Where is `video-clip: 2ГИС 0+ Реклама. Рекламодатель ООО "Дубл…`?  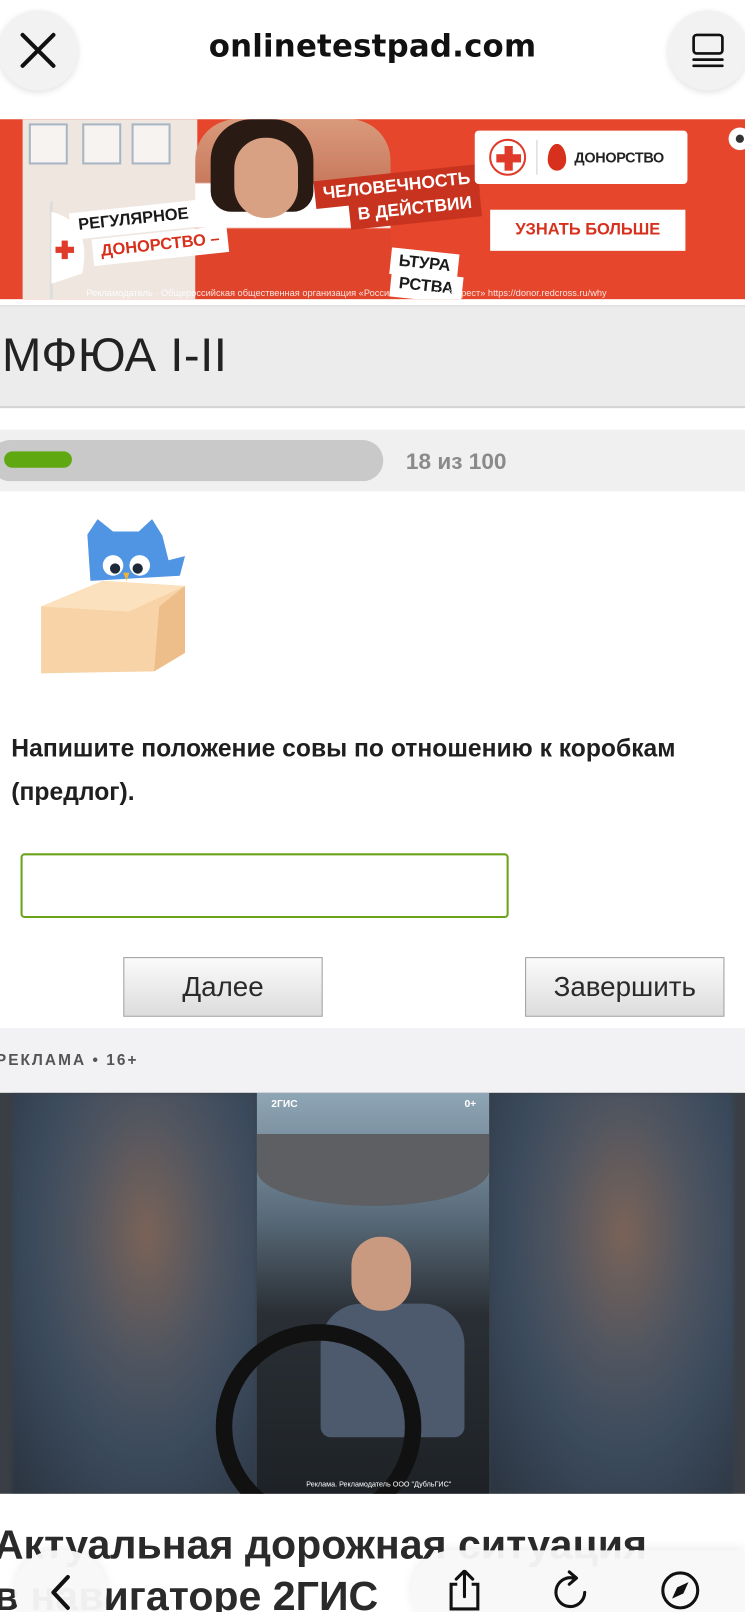
video-clip: 2ГИС 0+ Реклама. Рекламодатель ООО "Дубл… is located at coordinates (352, 1293).